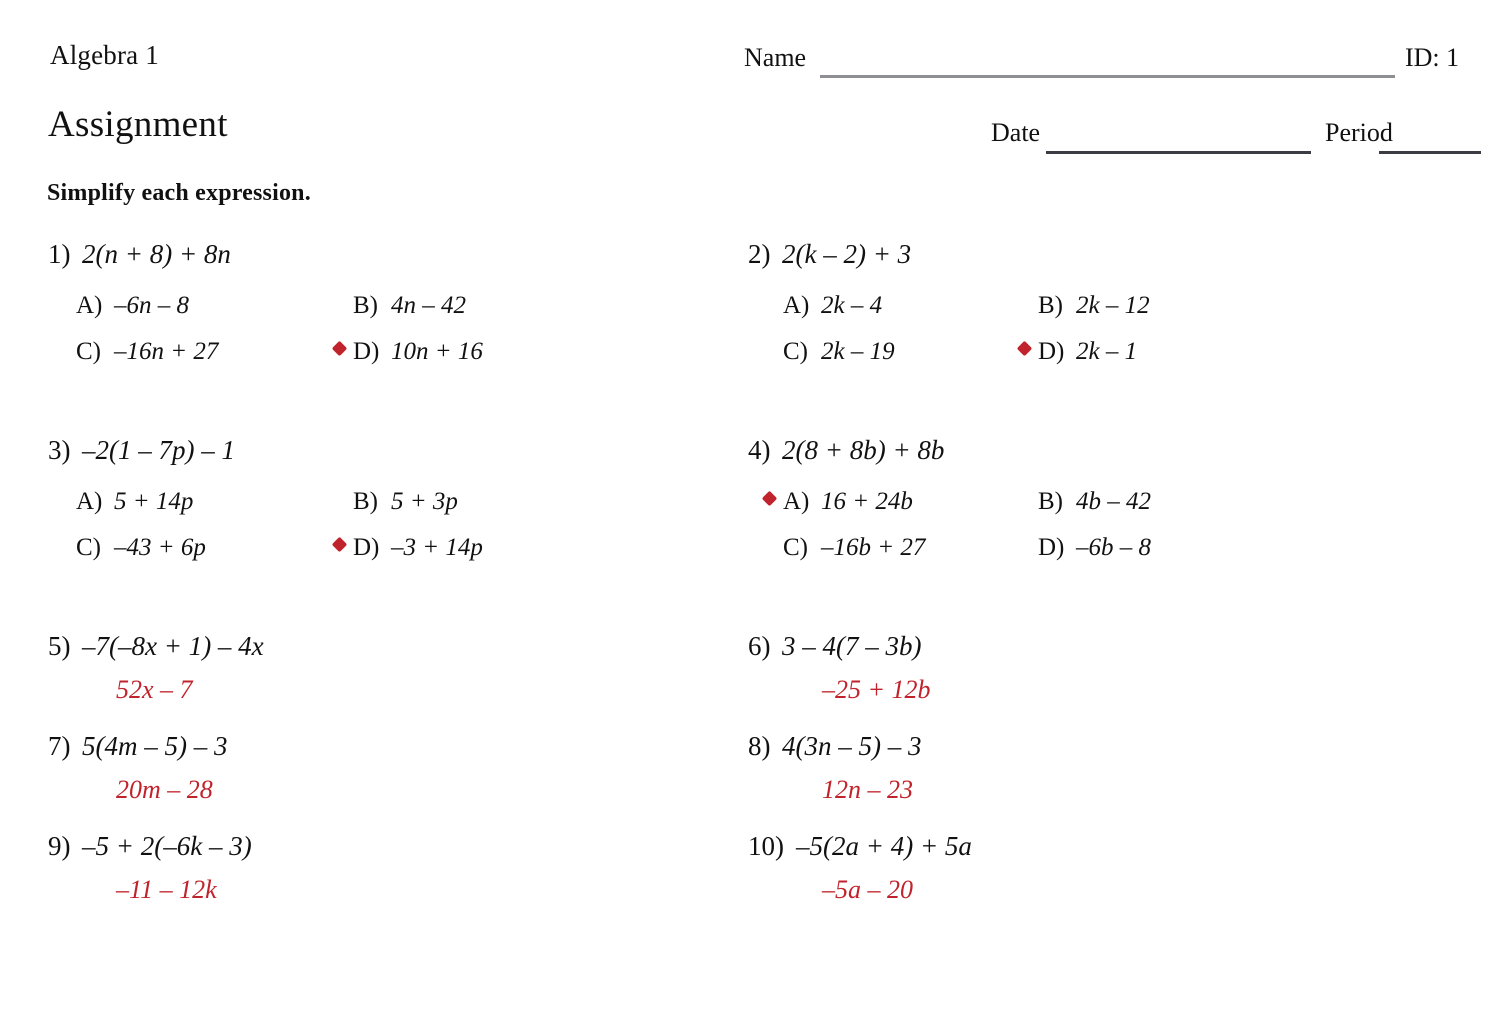 The height and width of the screenshot is (1012, 1504). Describe the element at coordinates (858, 351) in the screenshot. I see `choice-text: 2k – 19` at that location.